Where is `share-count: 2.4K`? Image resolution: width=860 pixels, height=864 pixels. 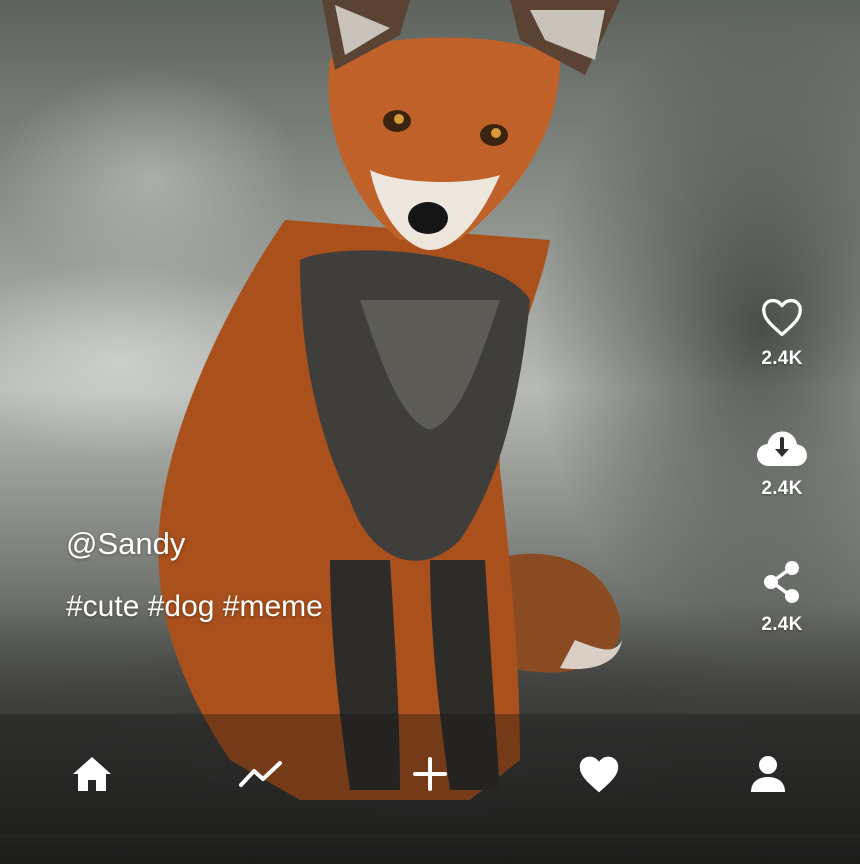 share-count: 2.4K is located at coordinates (782, 624).